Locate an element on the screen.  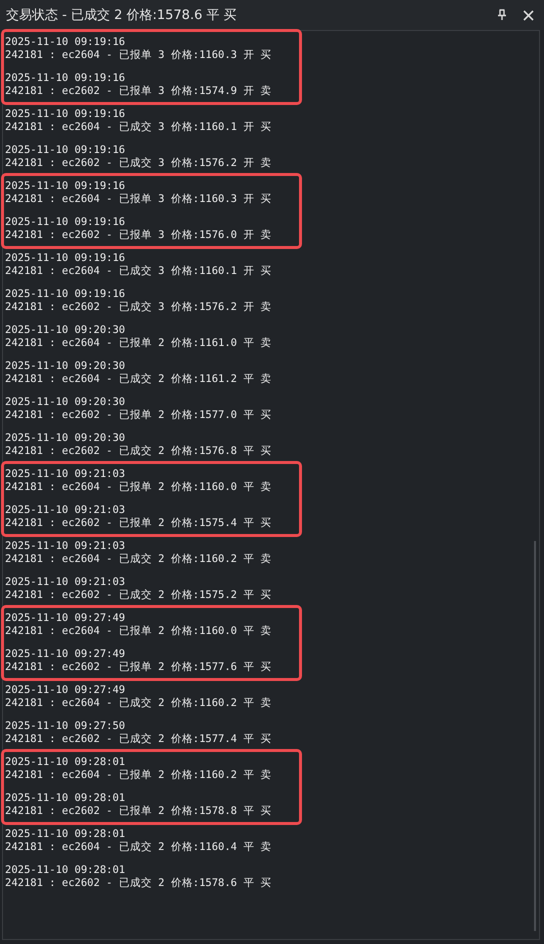
log-timestamp: 2025-11-10 09:27:50 is located at coordinates (65, 726).